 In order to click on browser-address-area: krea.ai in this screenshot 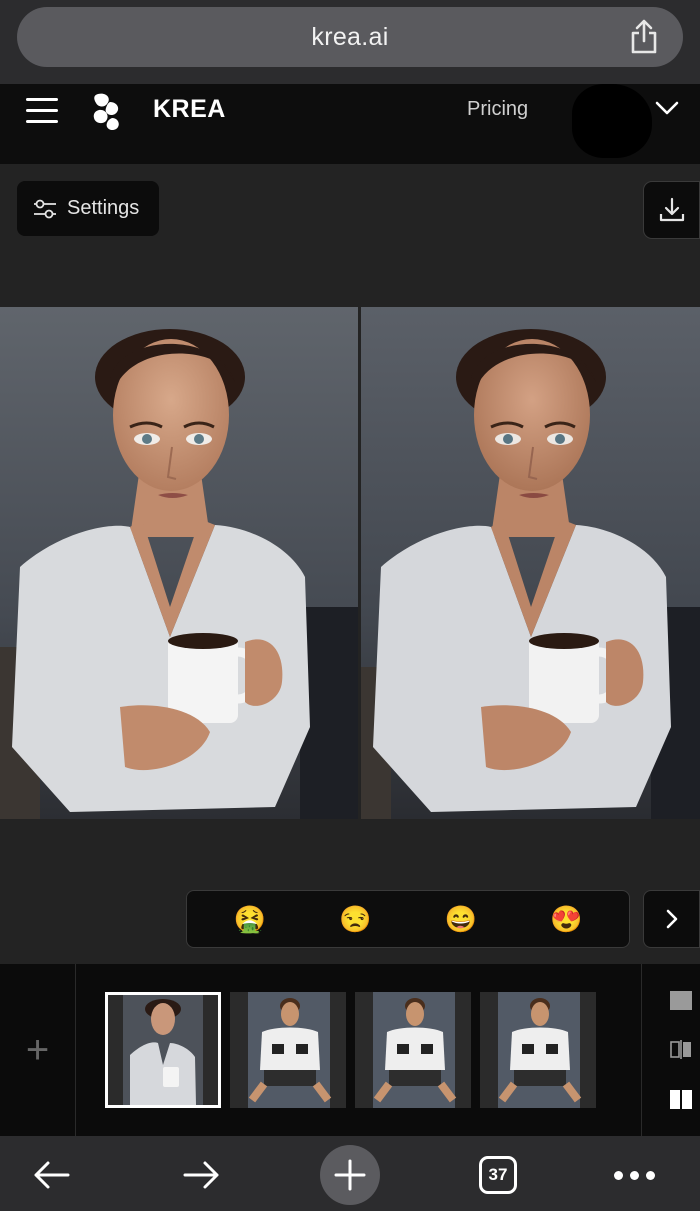, I will do `click(350, 42)`.